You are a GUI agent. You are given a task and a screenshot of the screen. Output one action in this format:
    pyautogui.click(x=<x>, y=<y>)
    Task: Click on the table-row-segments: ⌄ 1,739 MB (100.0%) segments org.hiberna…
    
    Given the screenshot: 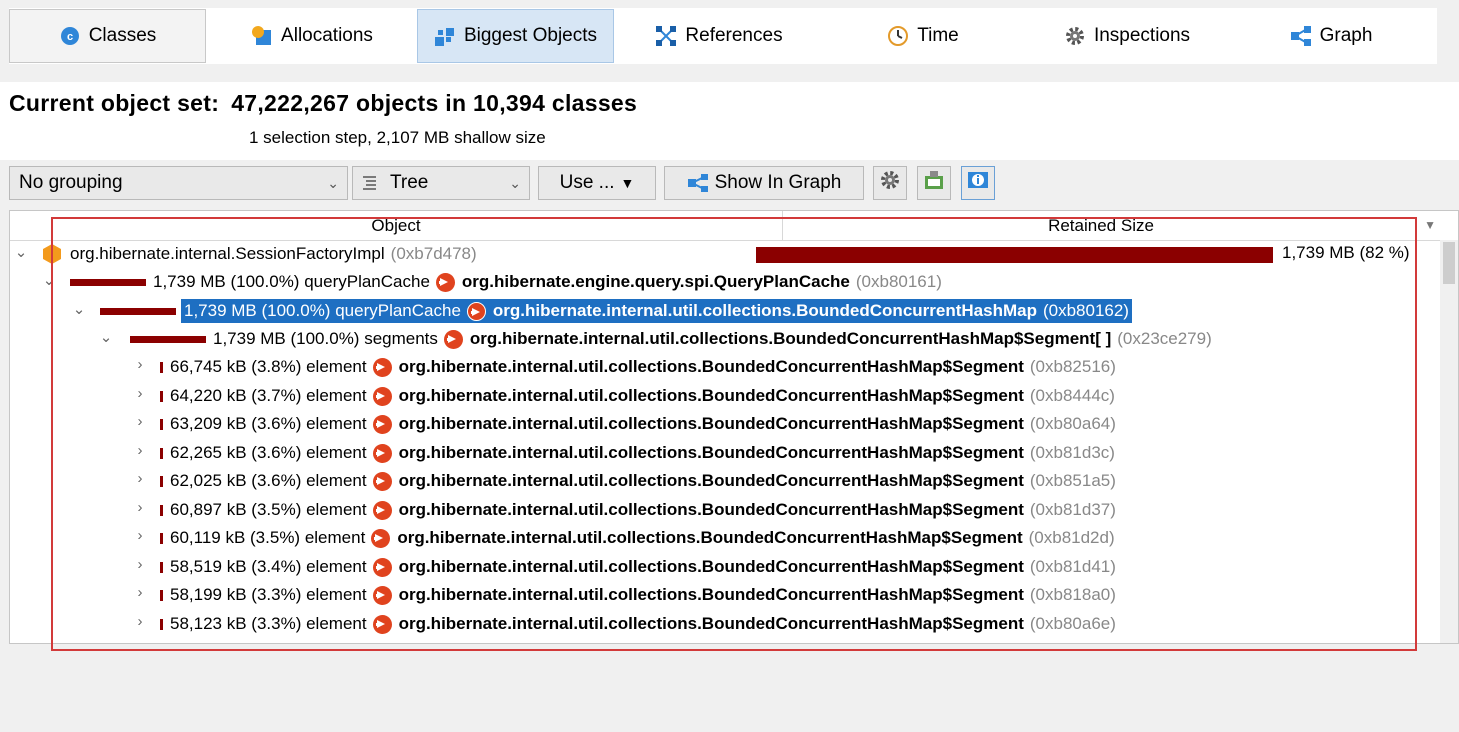 What is the action you would take?
    pyautogui.click(x=726, y=339)
    